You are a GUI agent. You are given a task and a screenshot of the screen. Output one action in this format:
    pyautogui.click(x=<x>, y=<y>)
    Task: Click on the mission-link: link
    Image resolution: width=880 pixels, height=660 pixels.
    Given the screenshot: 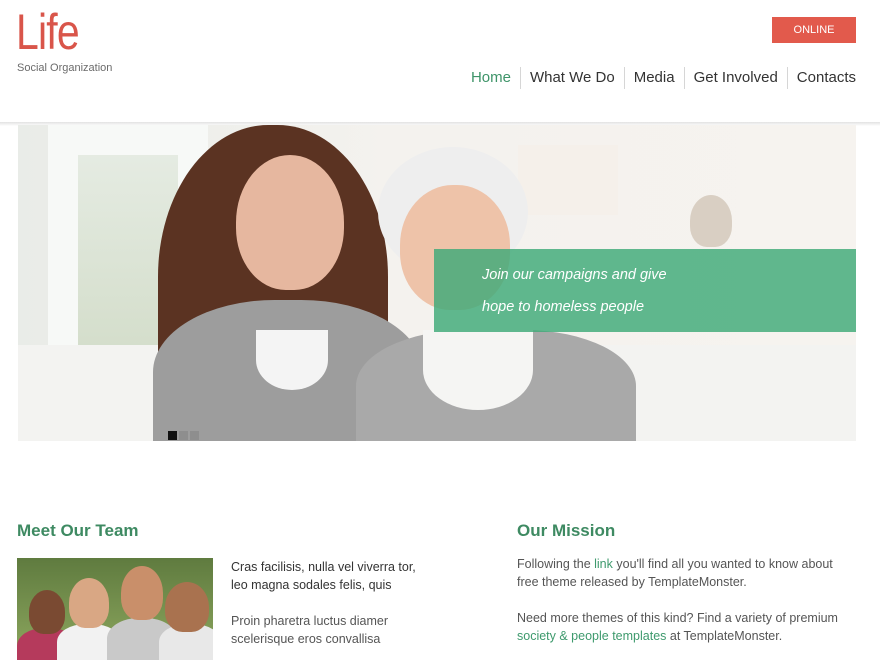 What is the action you would take?
    pyautogui.click(x=603, y=564)
    